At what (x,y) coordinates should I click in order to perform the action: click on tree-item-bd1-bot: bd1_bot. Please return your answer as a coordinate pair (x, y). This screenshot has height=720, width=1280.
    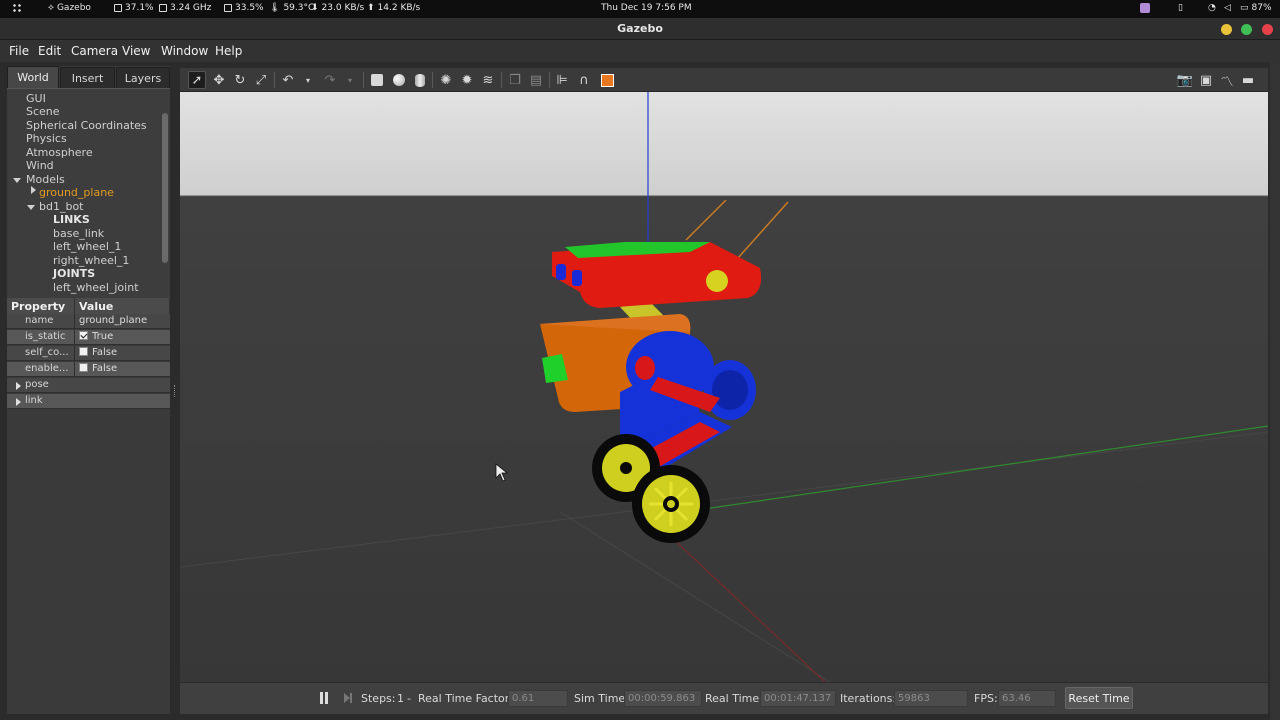
    Looking at the image, I should click on (61, 206).